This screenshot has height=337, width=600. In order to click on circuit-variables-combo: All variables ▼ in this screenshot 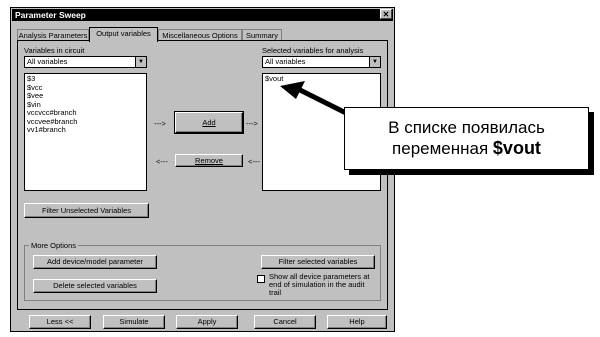, I will do `click(85, 62)`.